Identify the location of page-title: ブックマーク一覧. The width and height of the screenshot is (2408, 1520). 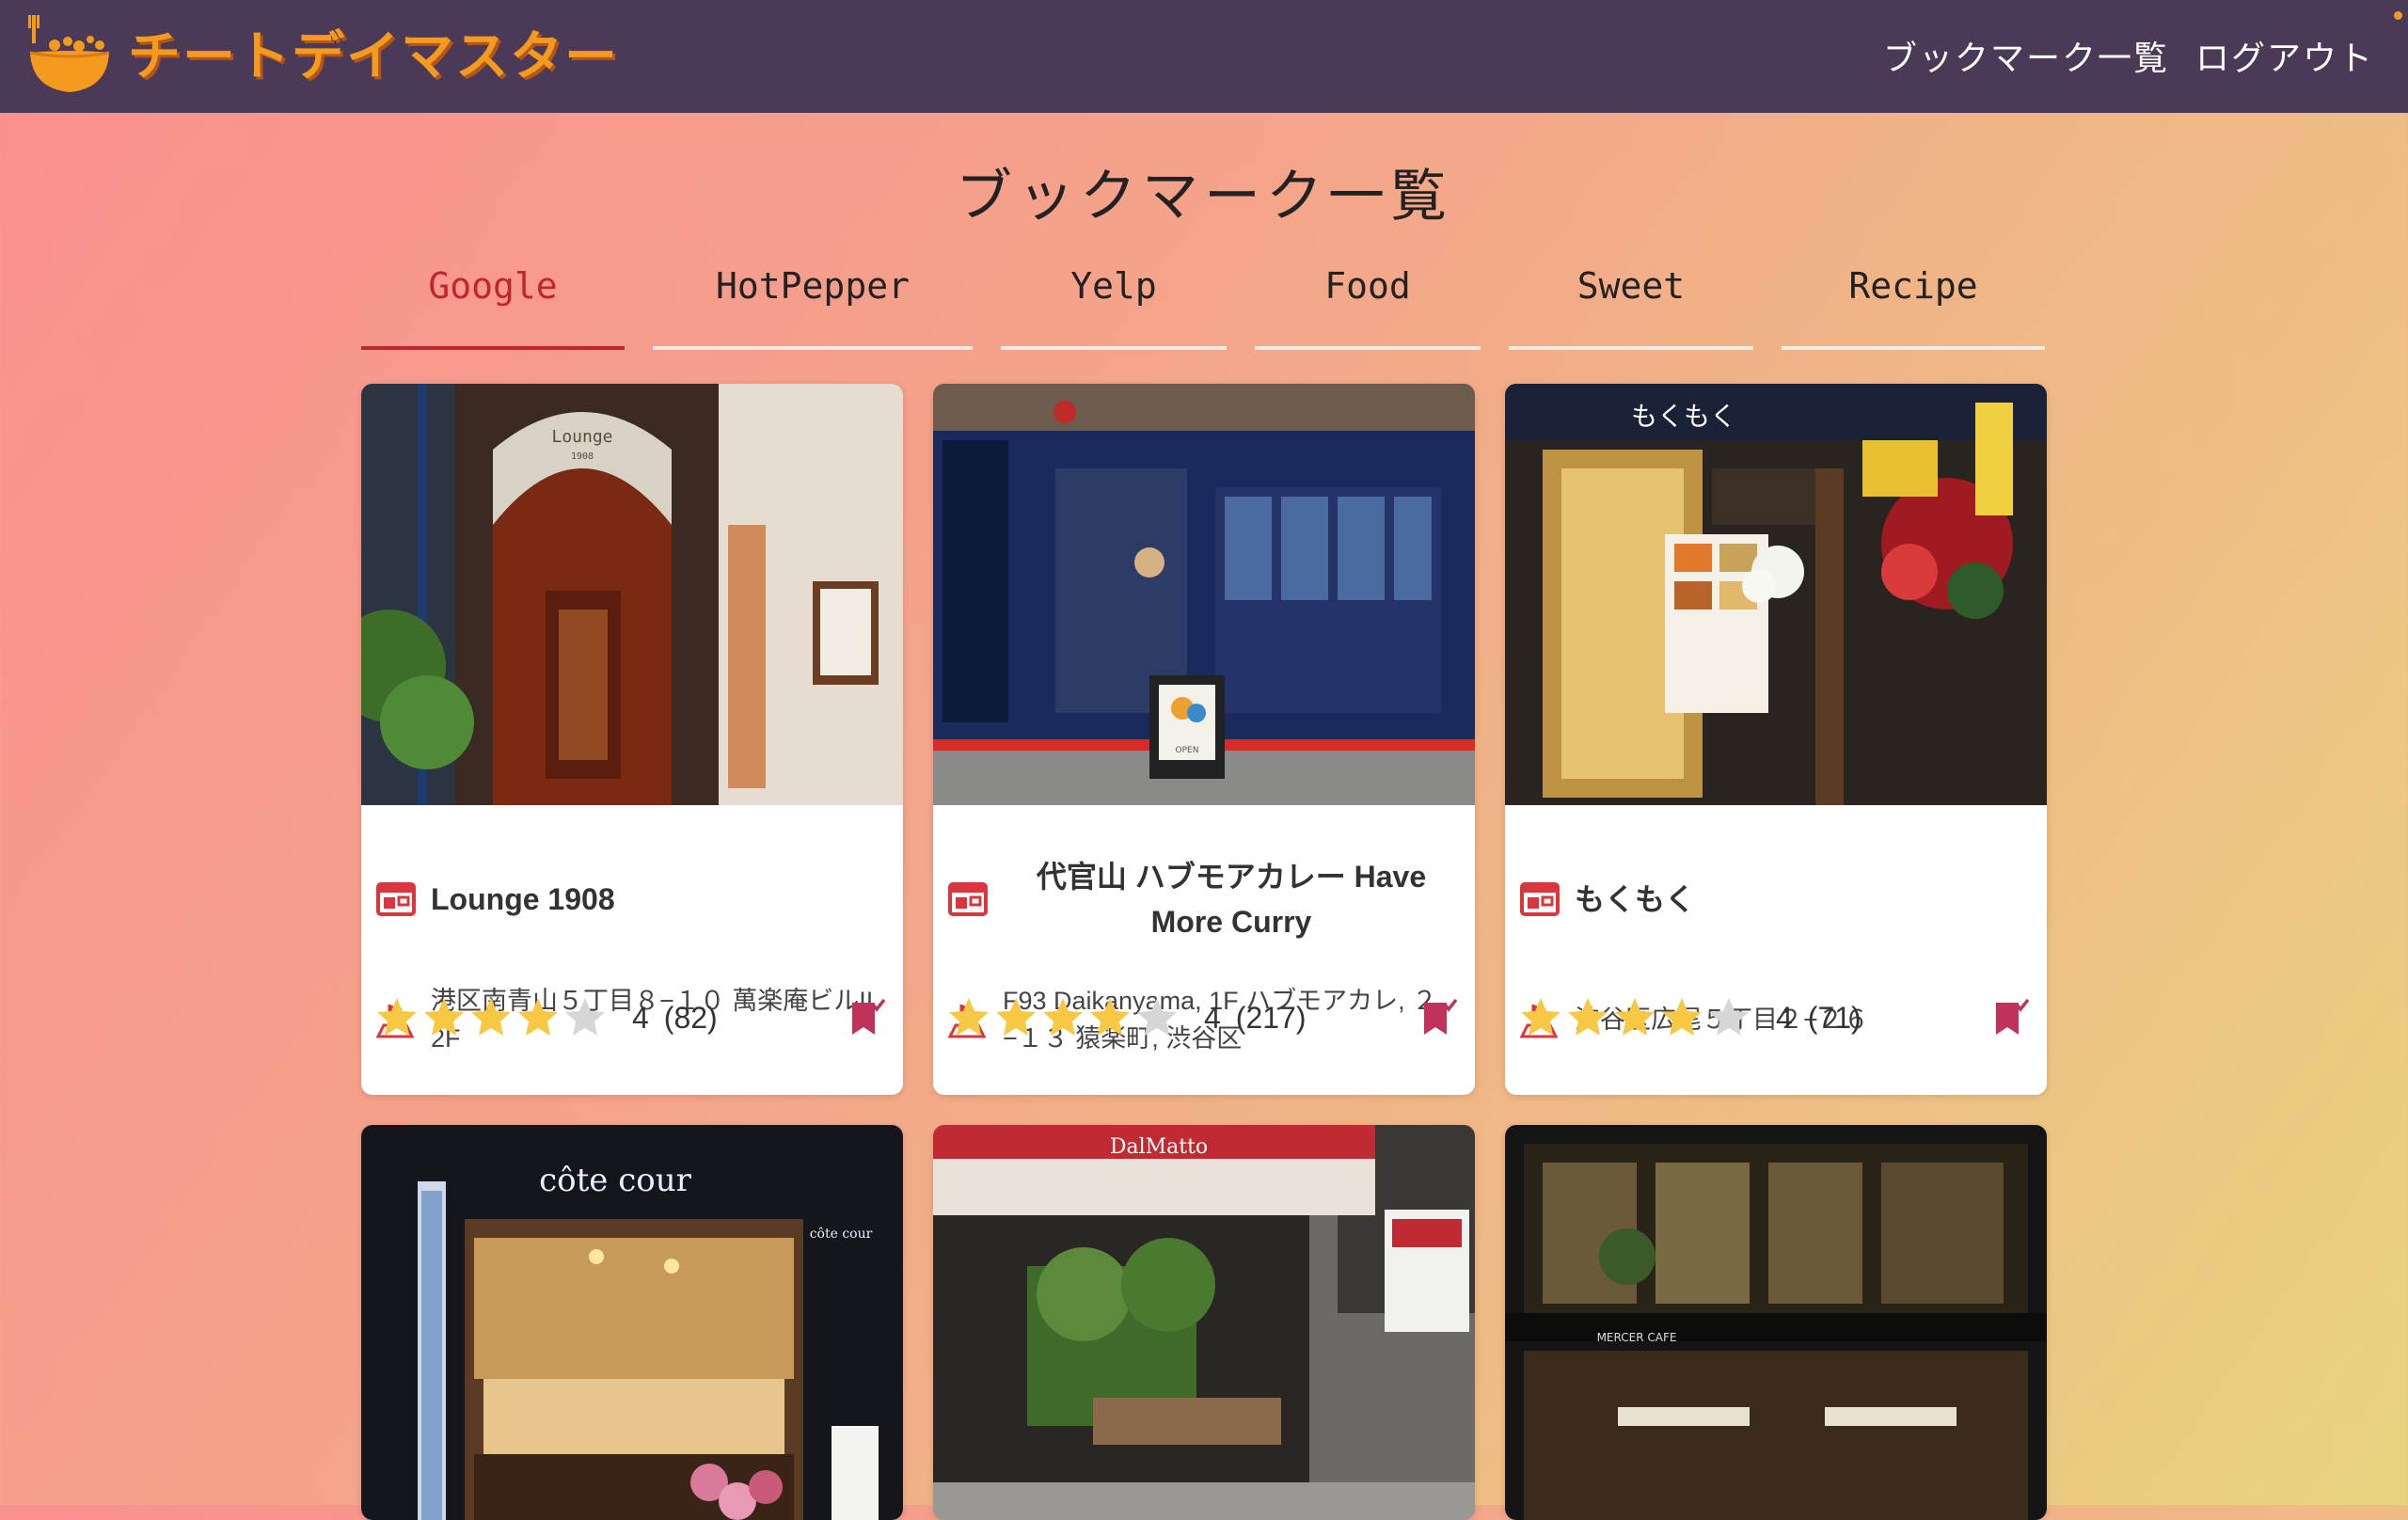
(1204, 197).